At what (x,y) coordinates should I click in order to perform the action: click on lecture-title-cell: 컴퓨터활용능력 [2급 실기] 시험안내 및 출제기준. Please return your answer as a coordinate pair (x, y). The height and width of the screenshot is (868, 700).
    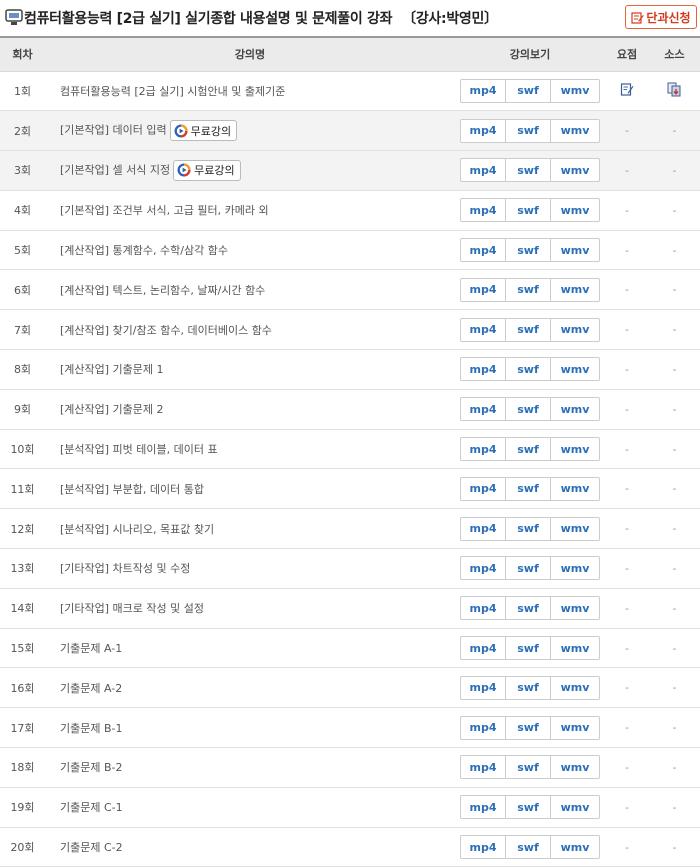
    Looking at the image, I should click on (250, 91).